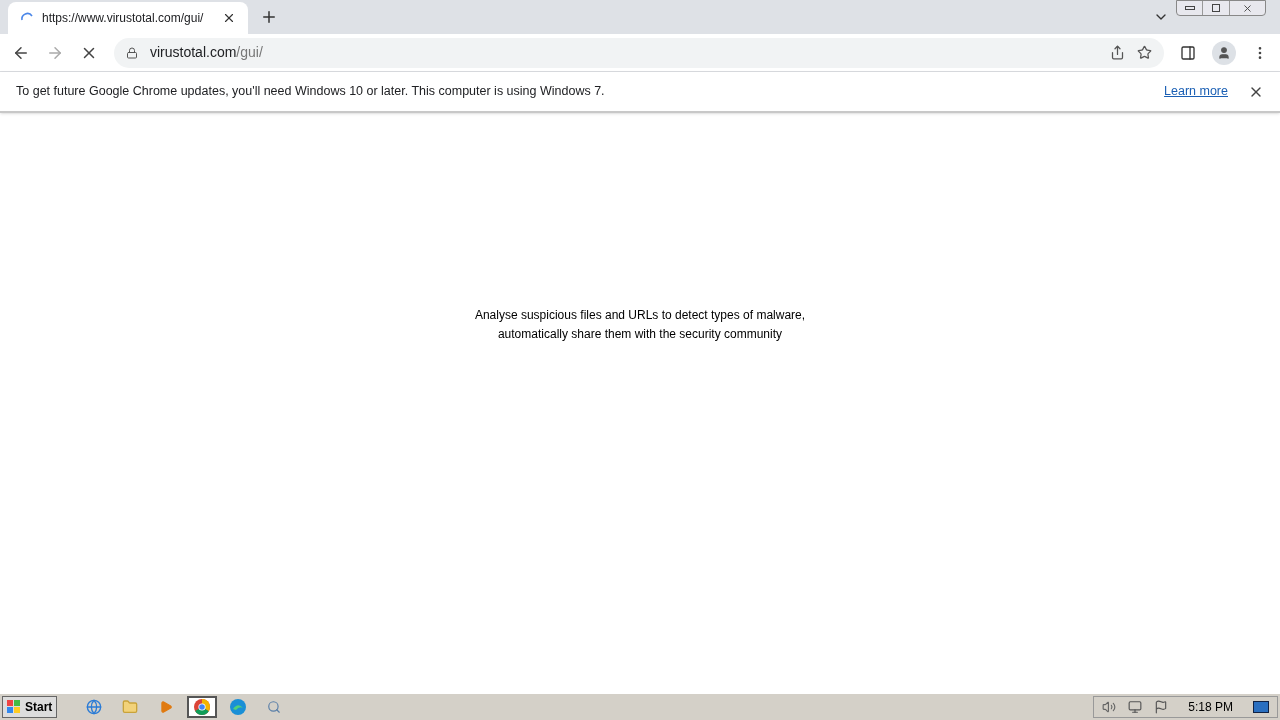 Image resolution: width=1280 pixels, height=720 pixels. What do you see at coordinates (1161, 707) in the screenshot?
I see `flag-icon` at bounding box center [1161, 707].